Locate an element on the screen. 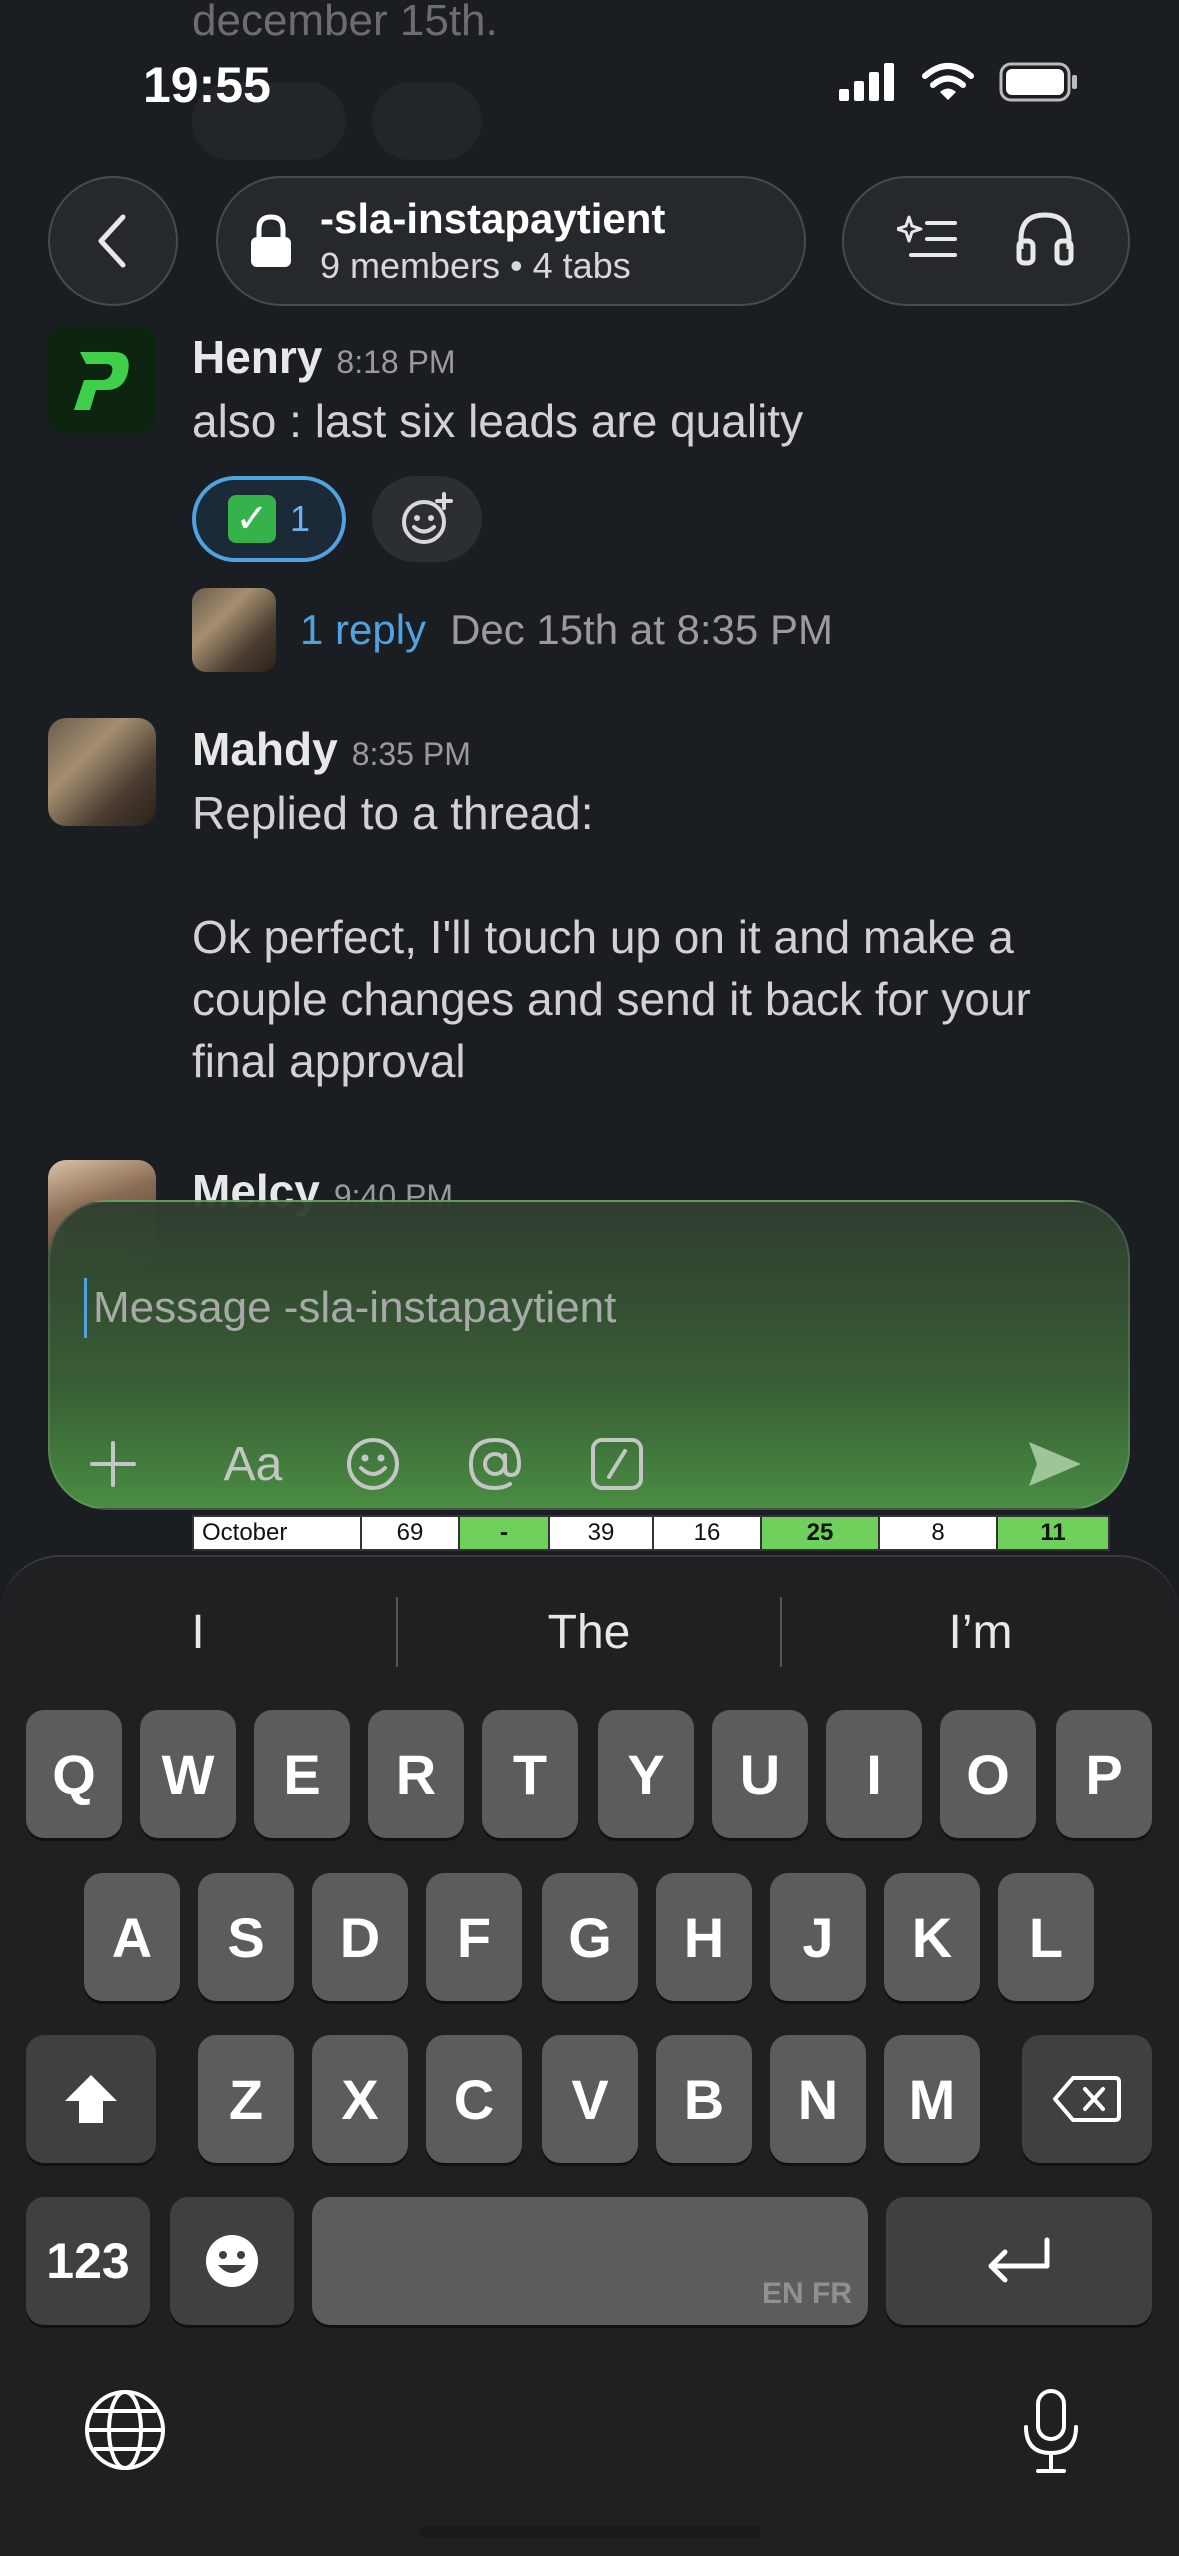 The height and width of the screenshot is (2556, 1179). sheet-cell: 16 is located at coordinates (708, 1533).